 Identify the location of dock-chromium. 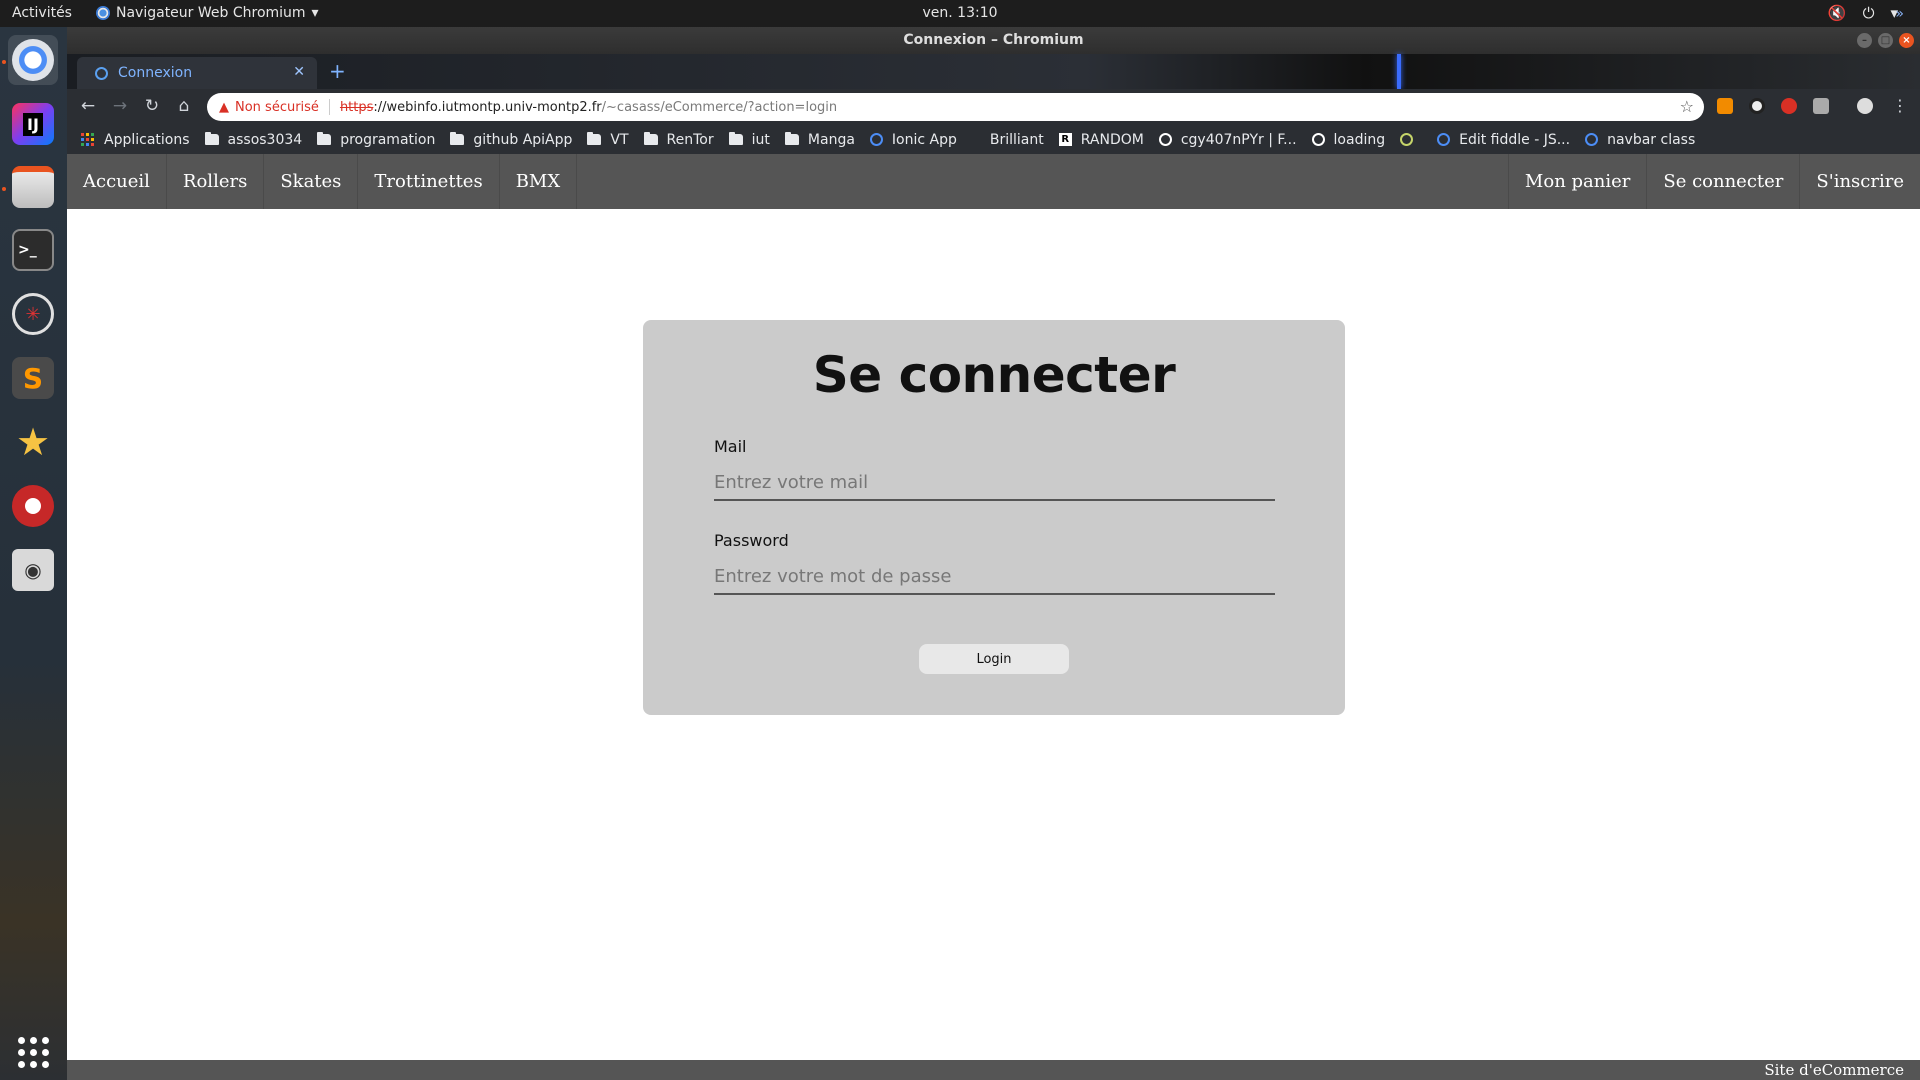
(33, 60).